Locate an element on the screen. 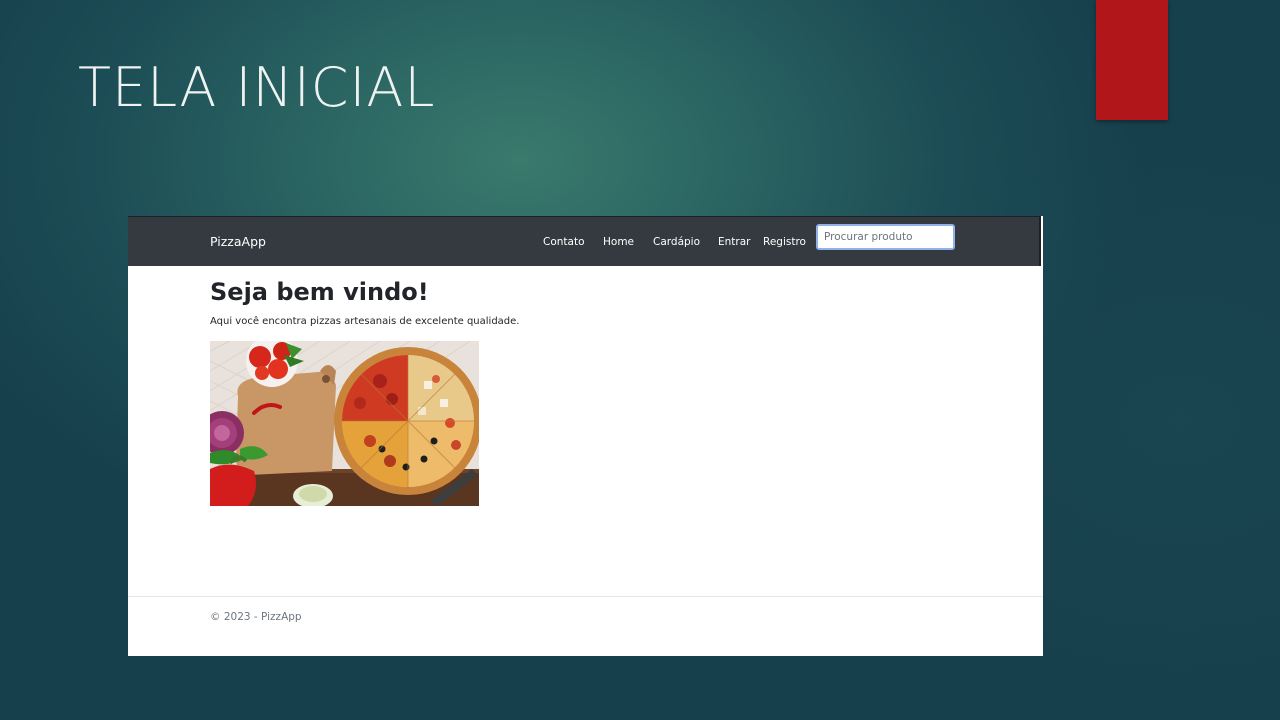  footer-copyright: © 2023 - PizzApp is located at coordinates (256, 617).